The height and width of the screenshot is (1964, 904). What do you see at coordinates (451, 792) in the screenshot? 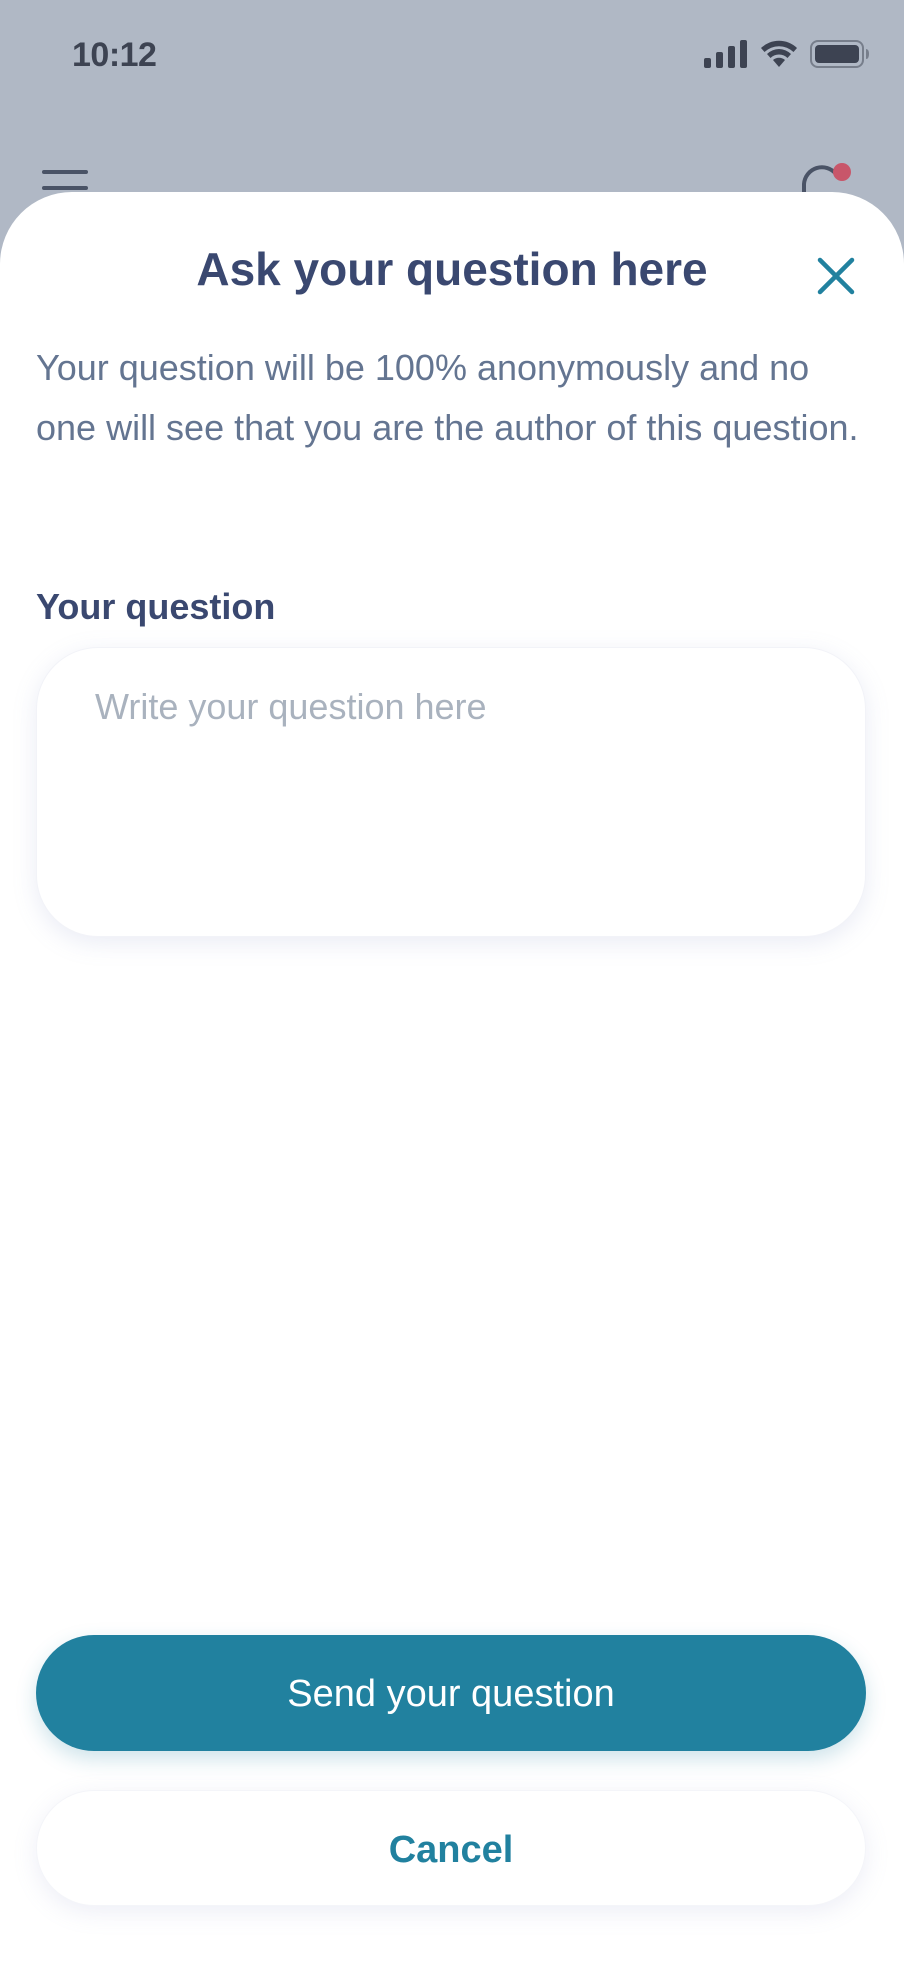
I see `question-input` at bounding box center [451, 792].